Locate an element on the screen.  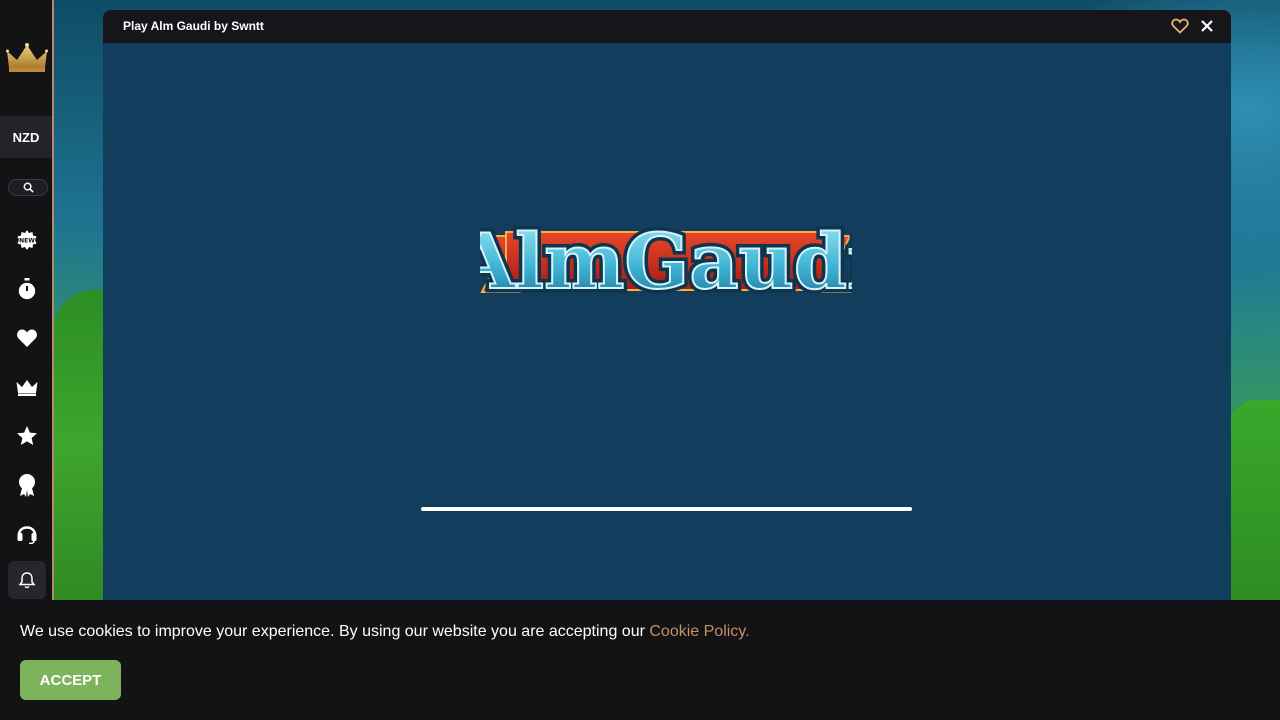
new-games-button: NEW is located at coordinates (27, 240).